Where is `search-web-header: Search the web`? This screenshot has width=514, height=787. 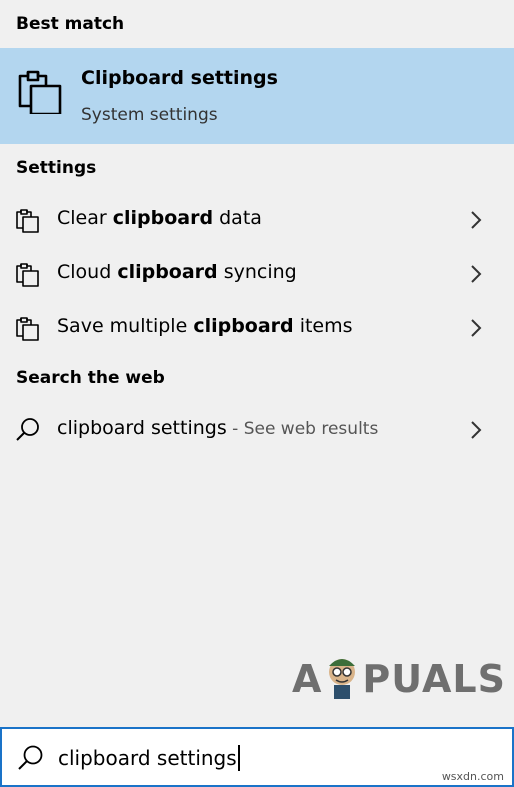
search-web-header: Search the web is located at coordinates (90, 378).